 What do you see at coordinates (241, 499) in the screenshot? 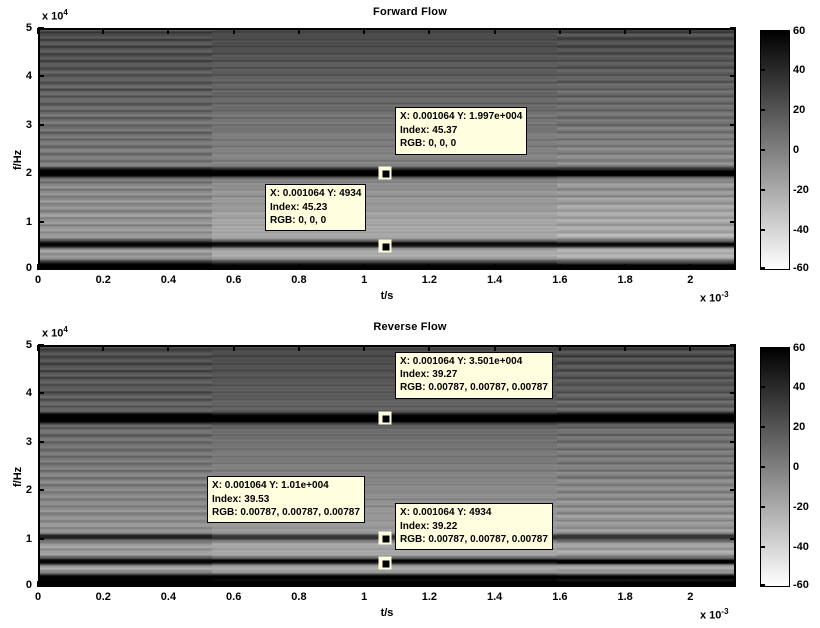
I see `tooltip-index-line: Index: 39.53` at bounding box center [241, 499].